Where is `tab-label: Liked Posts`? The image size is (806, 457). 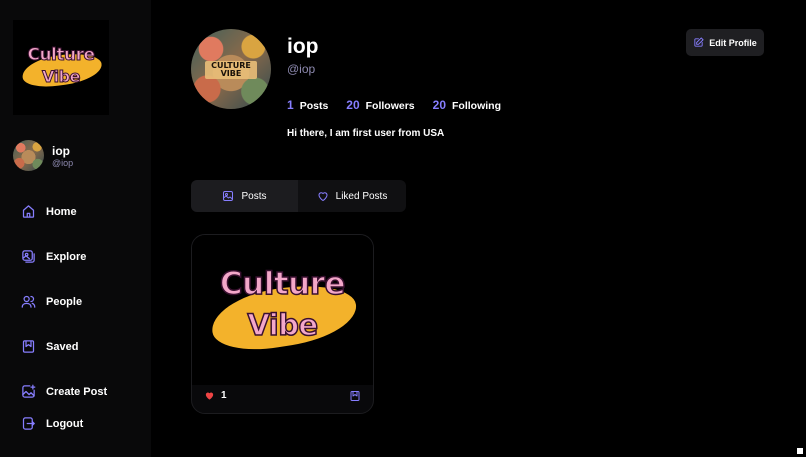
tab-label: Liked Posts is located at coordinates (361, 196).